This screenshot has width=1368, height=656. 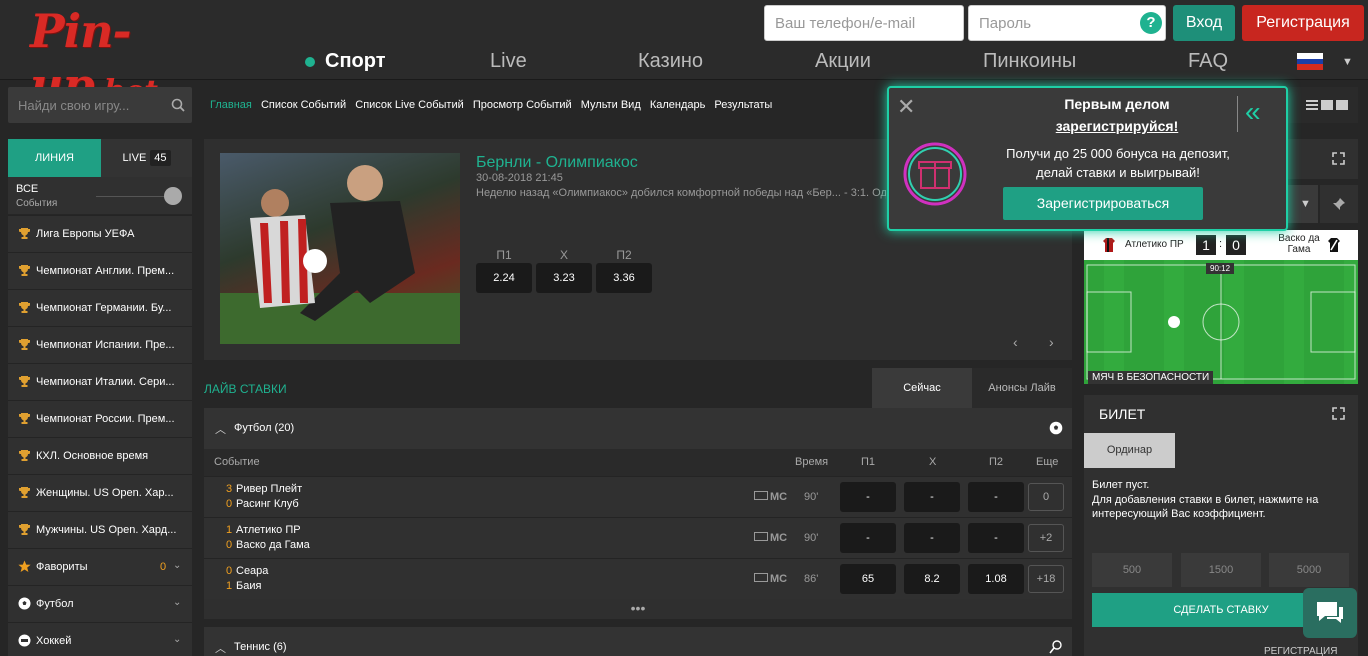 I want to click on register-button: Регистрация, so click(x=1303, y=23).